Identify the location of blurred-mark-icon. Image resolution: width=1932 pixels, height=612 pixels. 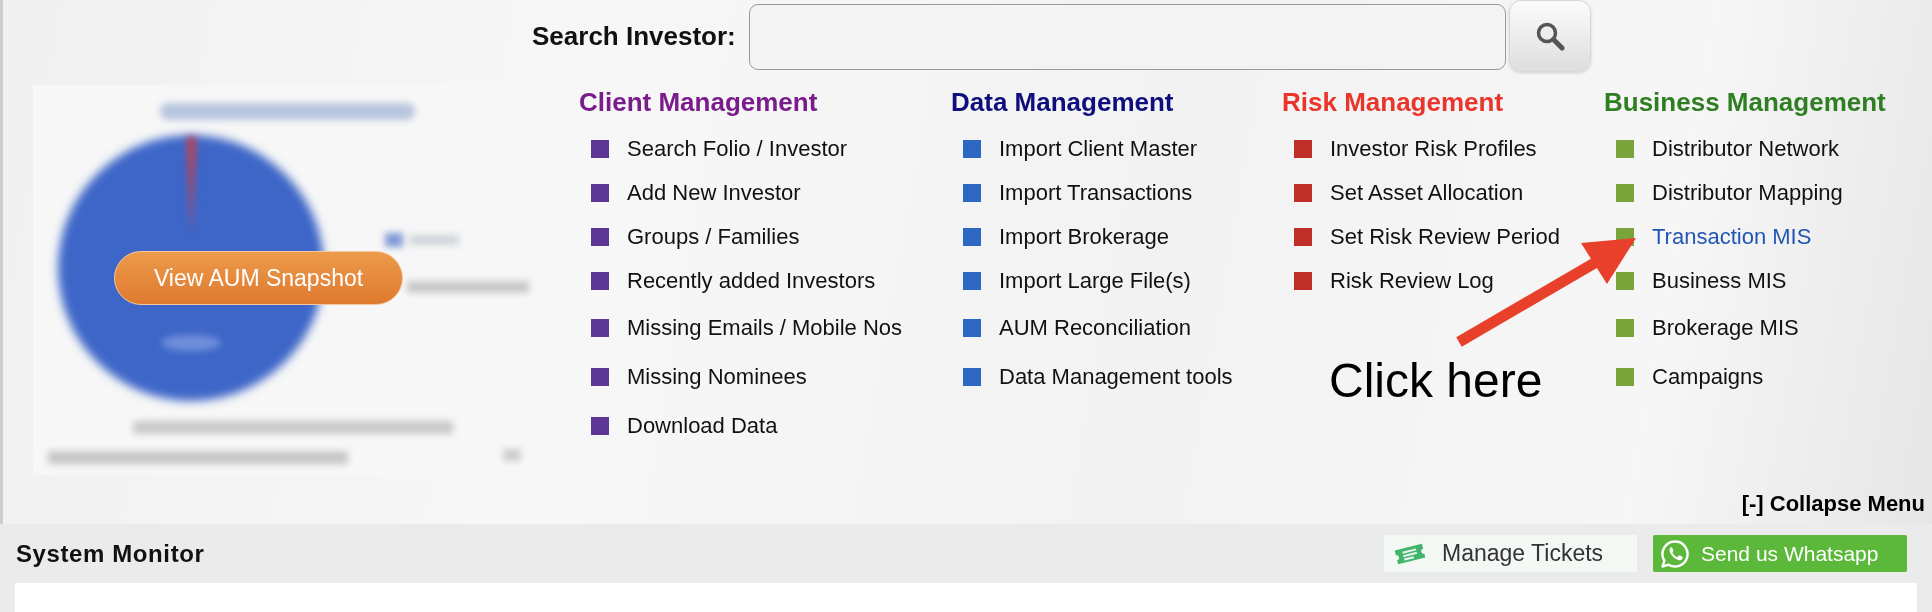
(512, 455).